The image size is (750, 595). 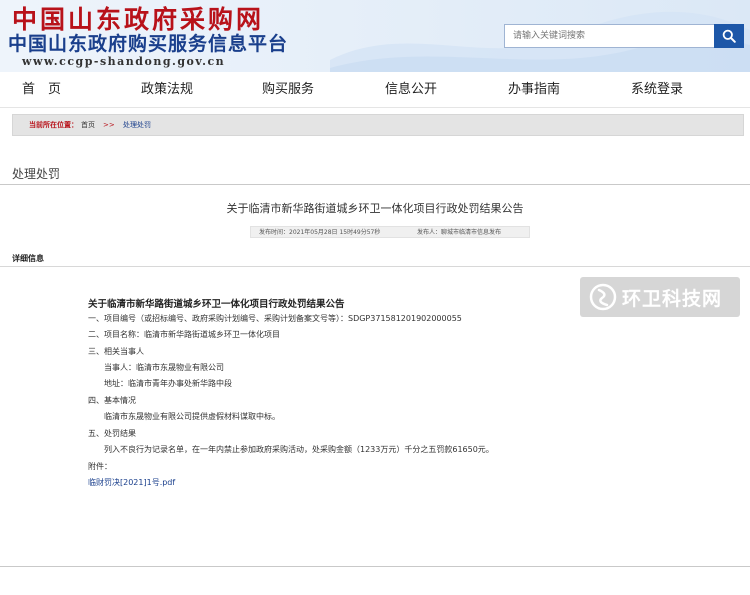 I want to click on breadcrumb-label: 当前所在位置：, so click(x=53, y=125).